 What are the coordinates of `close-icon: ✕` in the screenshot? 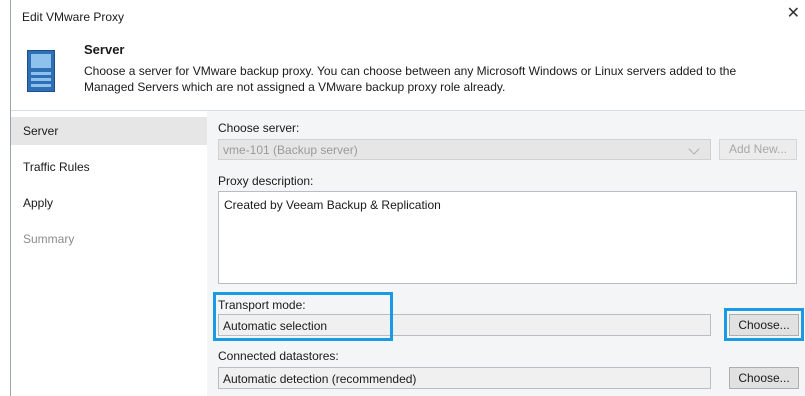 It's located at (793, 13).